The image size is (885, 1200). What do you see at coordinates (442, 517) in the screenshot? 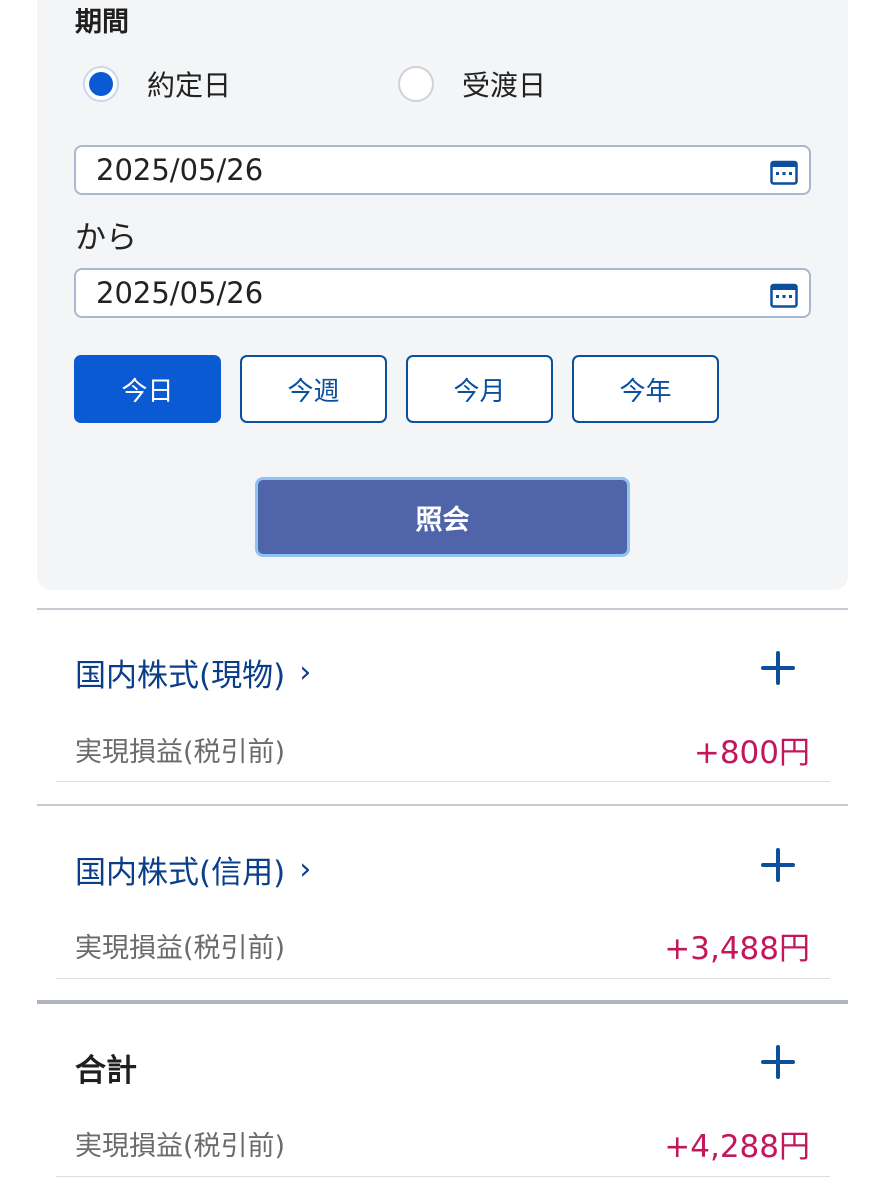
I see `query-button: 照会` at bounding box center [442, 517].